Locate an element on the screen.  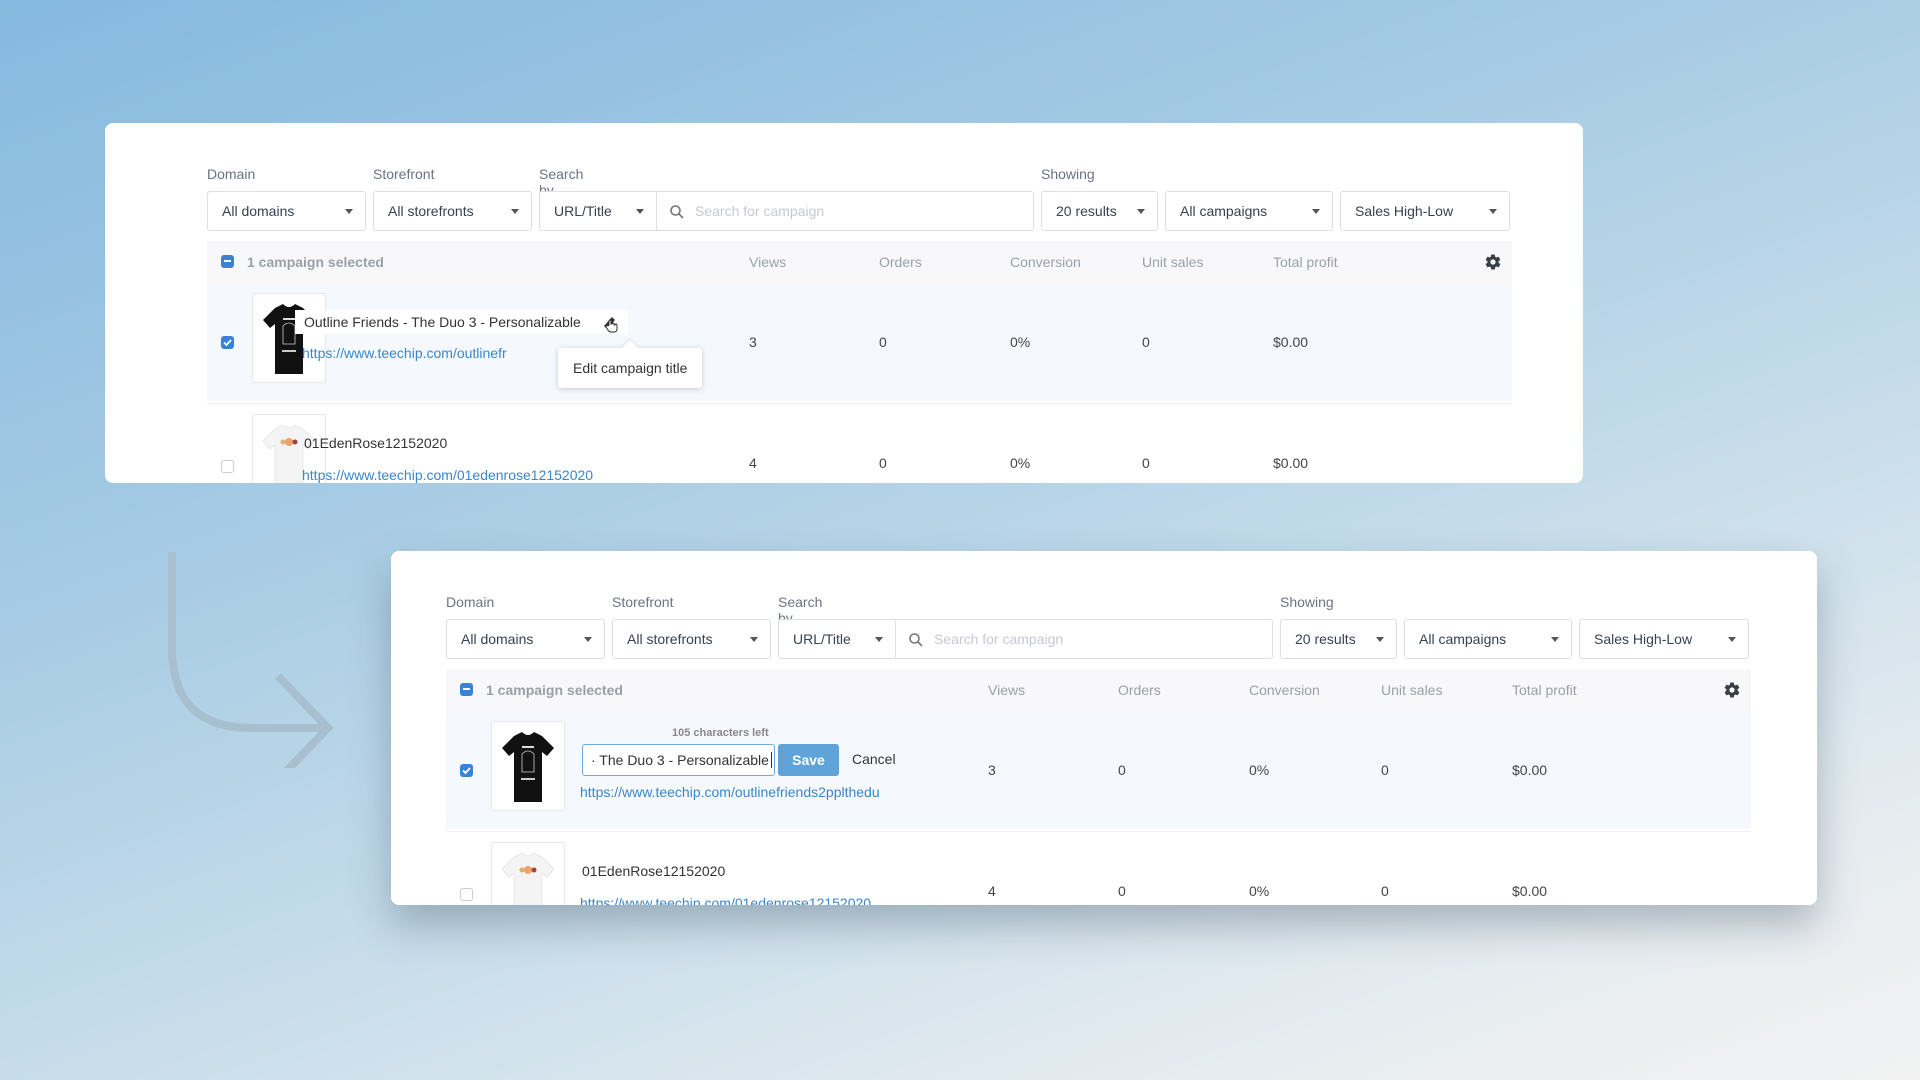
domain-label: Domain is located at coordinates (470, 602).